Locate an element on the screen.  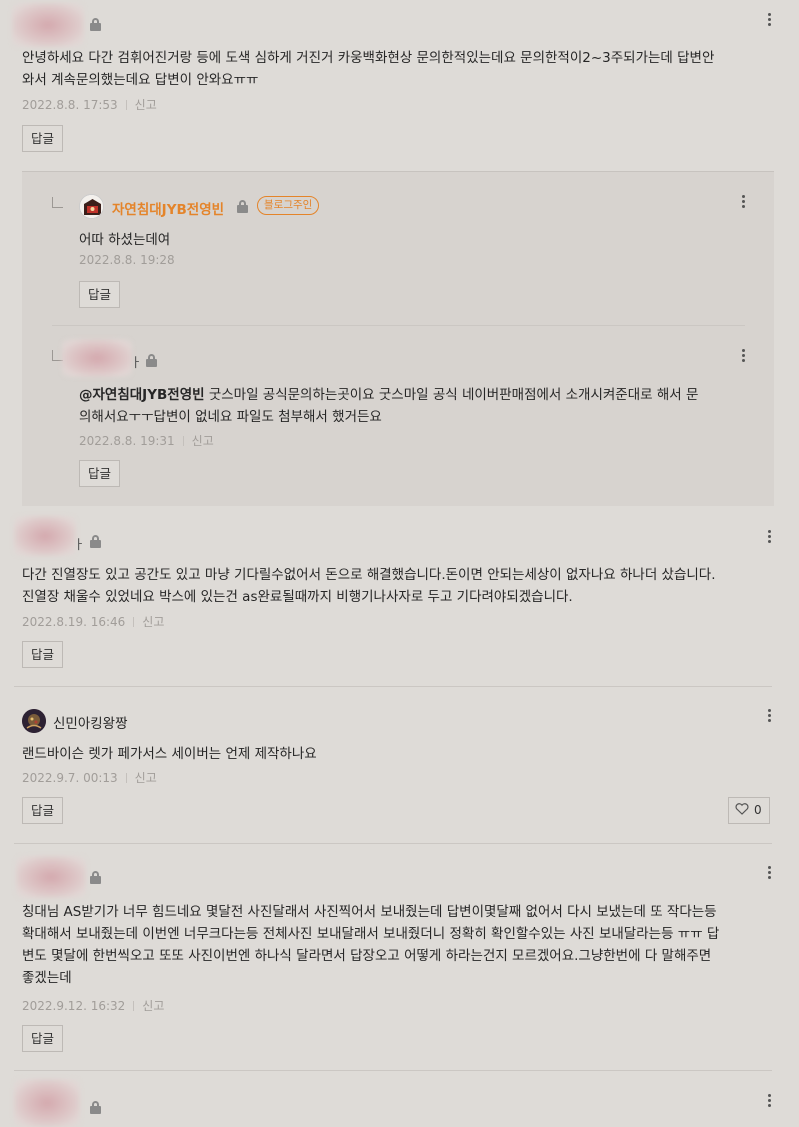
owner-badge: 블로그주인 is located at coordinates (288, 205).